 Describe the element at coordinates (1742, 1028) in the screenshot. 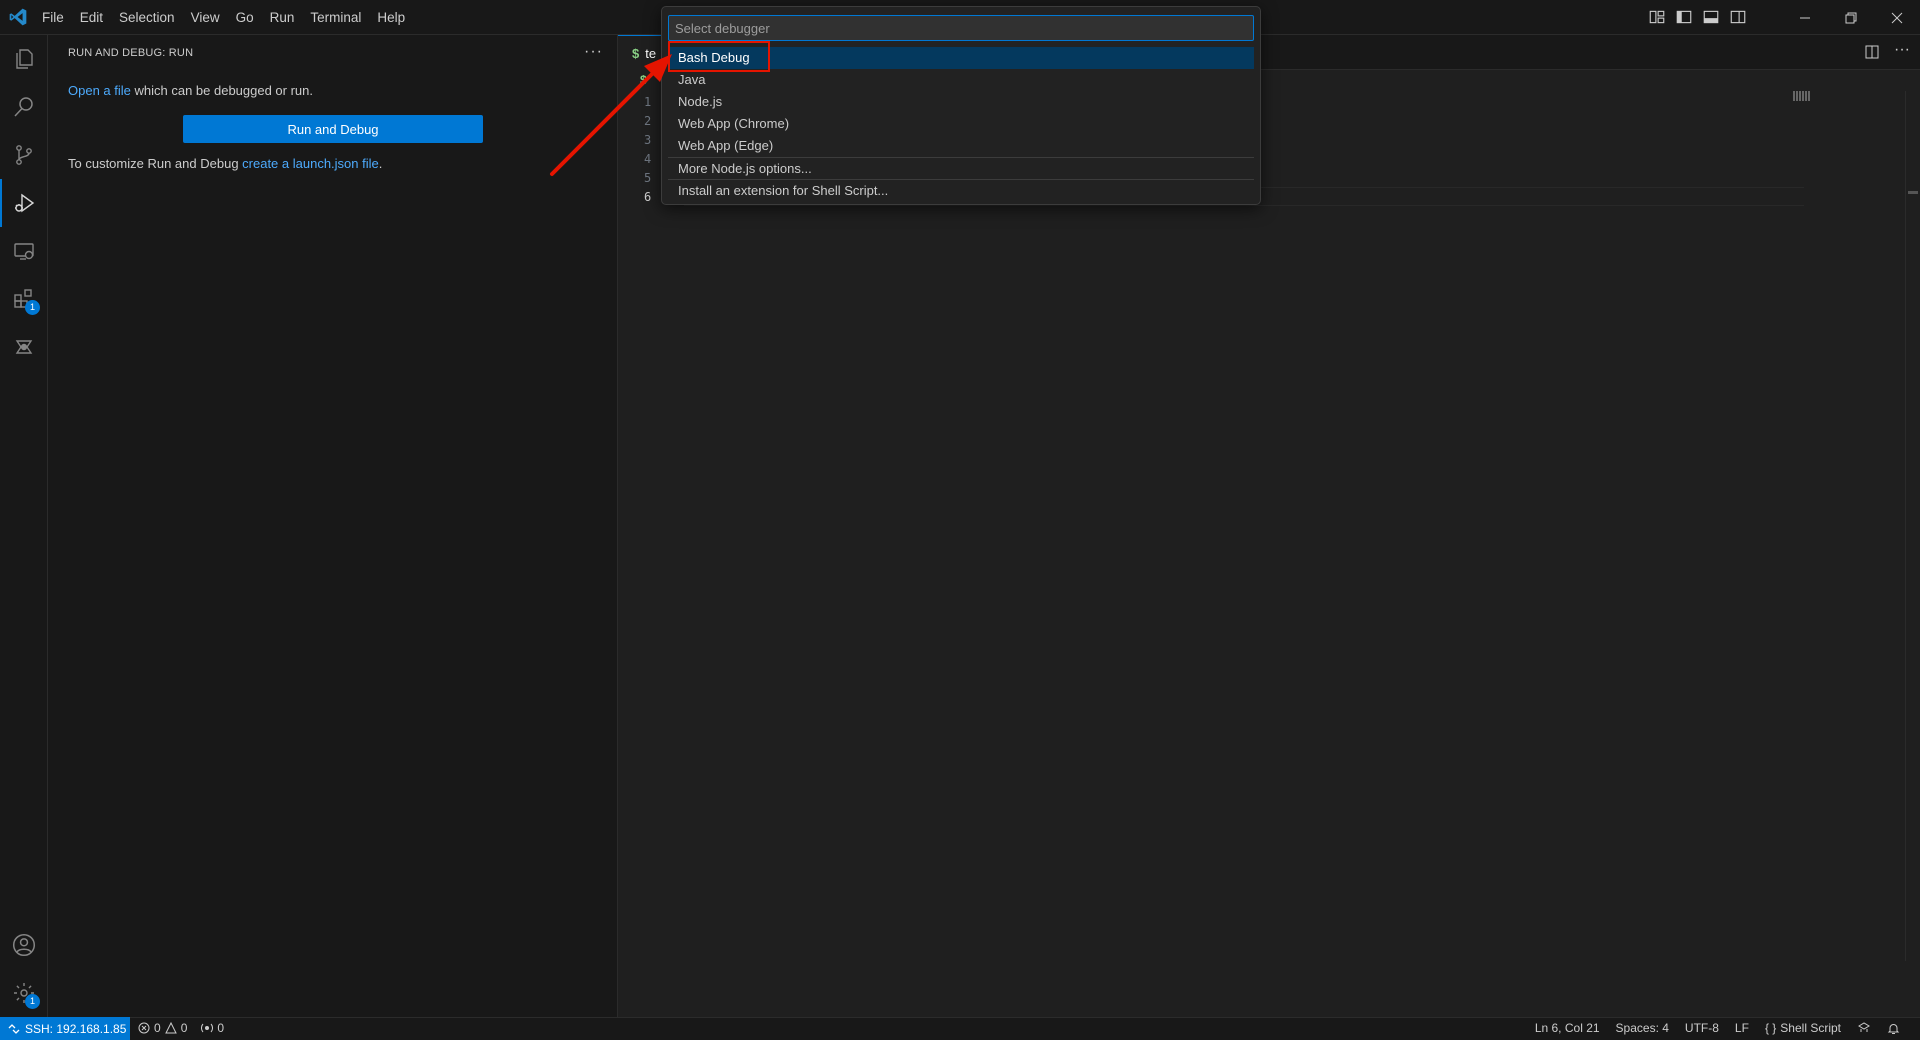

I see `end-of-line: LF` at that location.